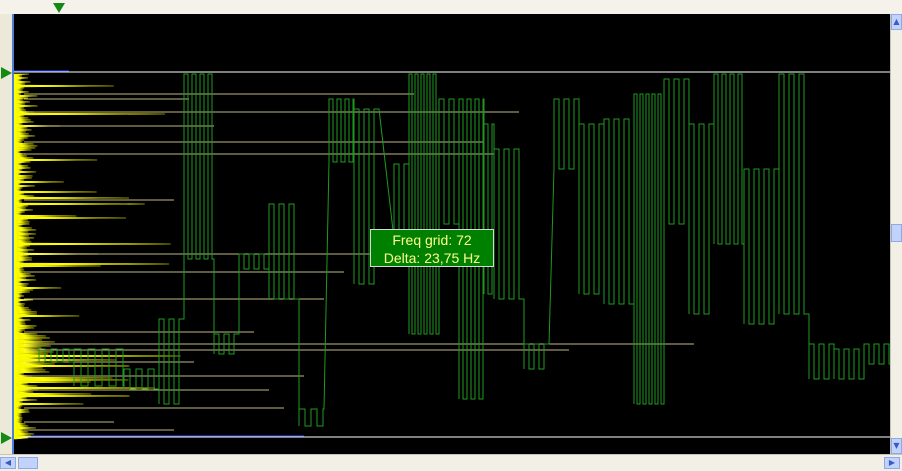  Describe the element at coordinates (896, 22) in the screenshot. I see `scroll-up-icon: ▲` at that location.